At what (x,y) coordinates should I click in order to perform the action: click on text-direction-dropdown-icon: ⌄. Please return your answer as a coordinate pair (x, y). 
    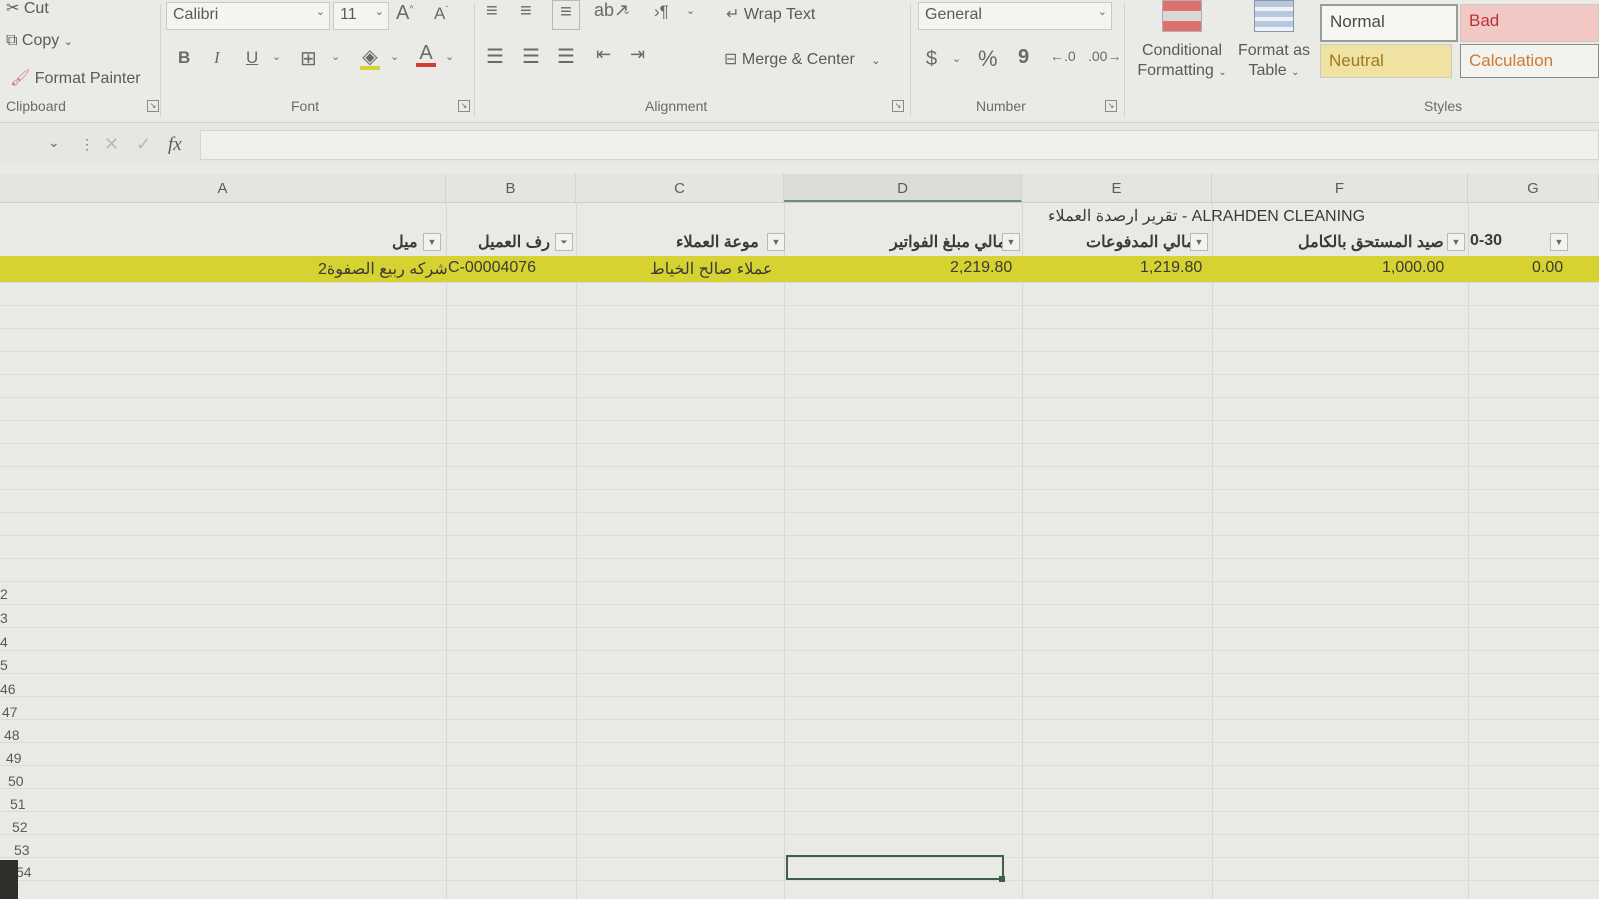
    Looking at the image, I should click on (690, 10).